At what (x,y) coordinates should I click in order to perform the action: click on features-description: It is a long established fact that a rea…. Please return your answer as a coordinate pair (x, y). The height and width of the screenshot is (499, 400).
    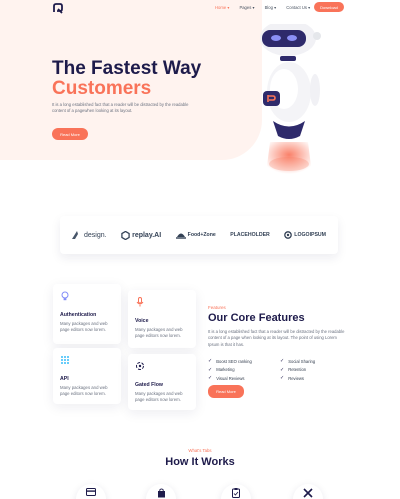
    Looking at the image, I should click on (276, 338).